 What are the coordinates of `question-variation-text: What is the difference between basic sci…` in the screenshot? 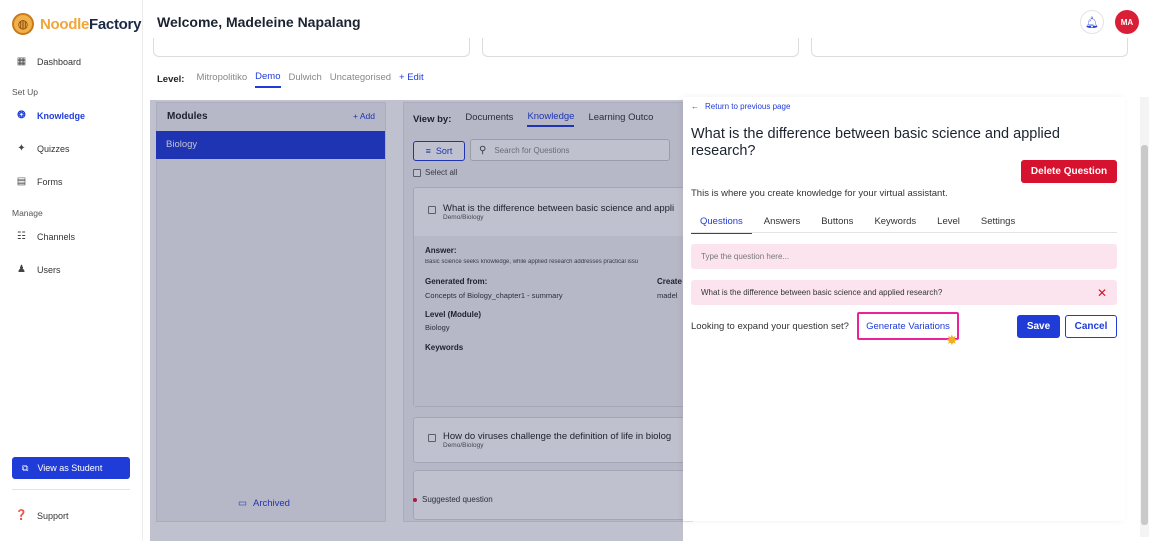 It's located at (821, 292).